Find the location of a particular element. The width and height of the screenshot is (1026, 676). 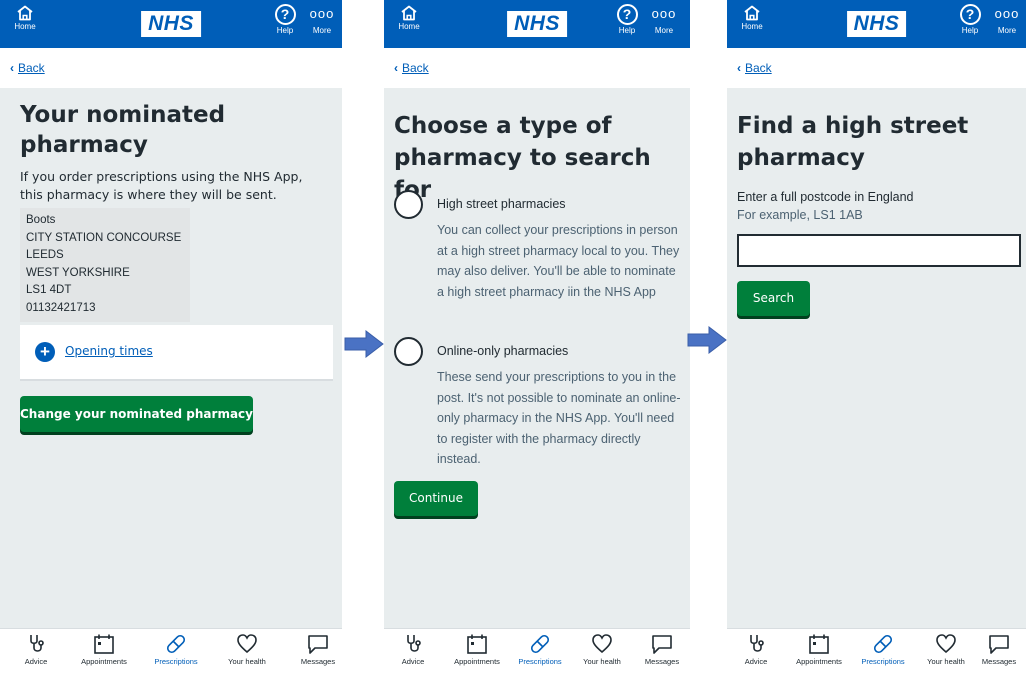

continue-button: Continue is located at coordinates (436, 498).